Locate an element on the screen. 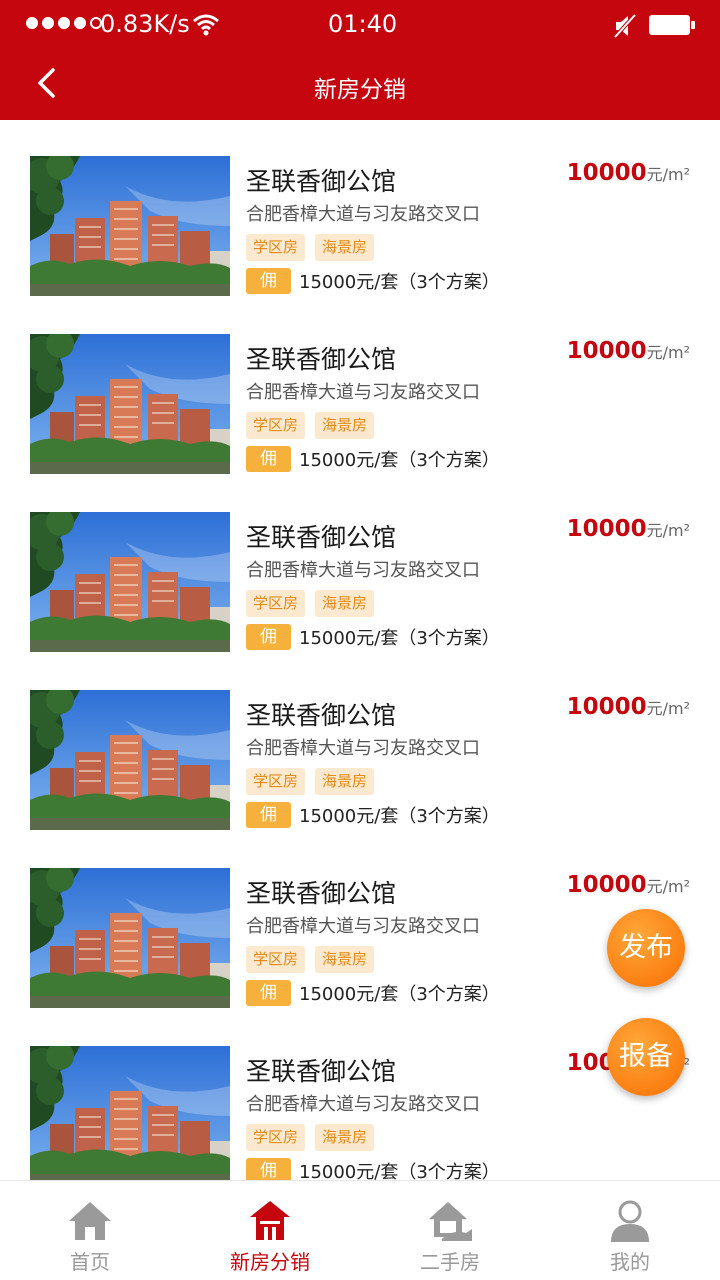 Image resolution: width=720 pixels, height=1280 pixels. status-bar: 0.83K/s 01:40 is located at coordinates (360, 26).